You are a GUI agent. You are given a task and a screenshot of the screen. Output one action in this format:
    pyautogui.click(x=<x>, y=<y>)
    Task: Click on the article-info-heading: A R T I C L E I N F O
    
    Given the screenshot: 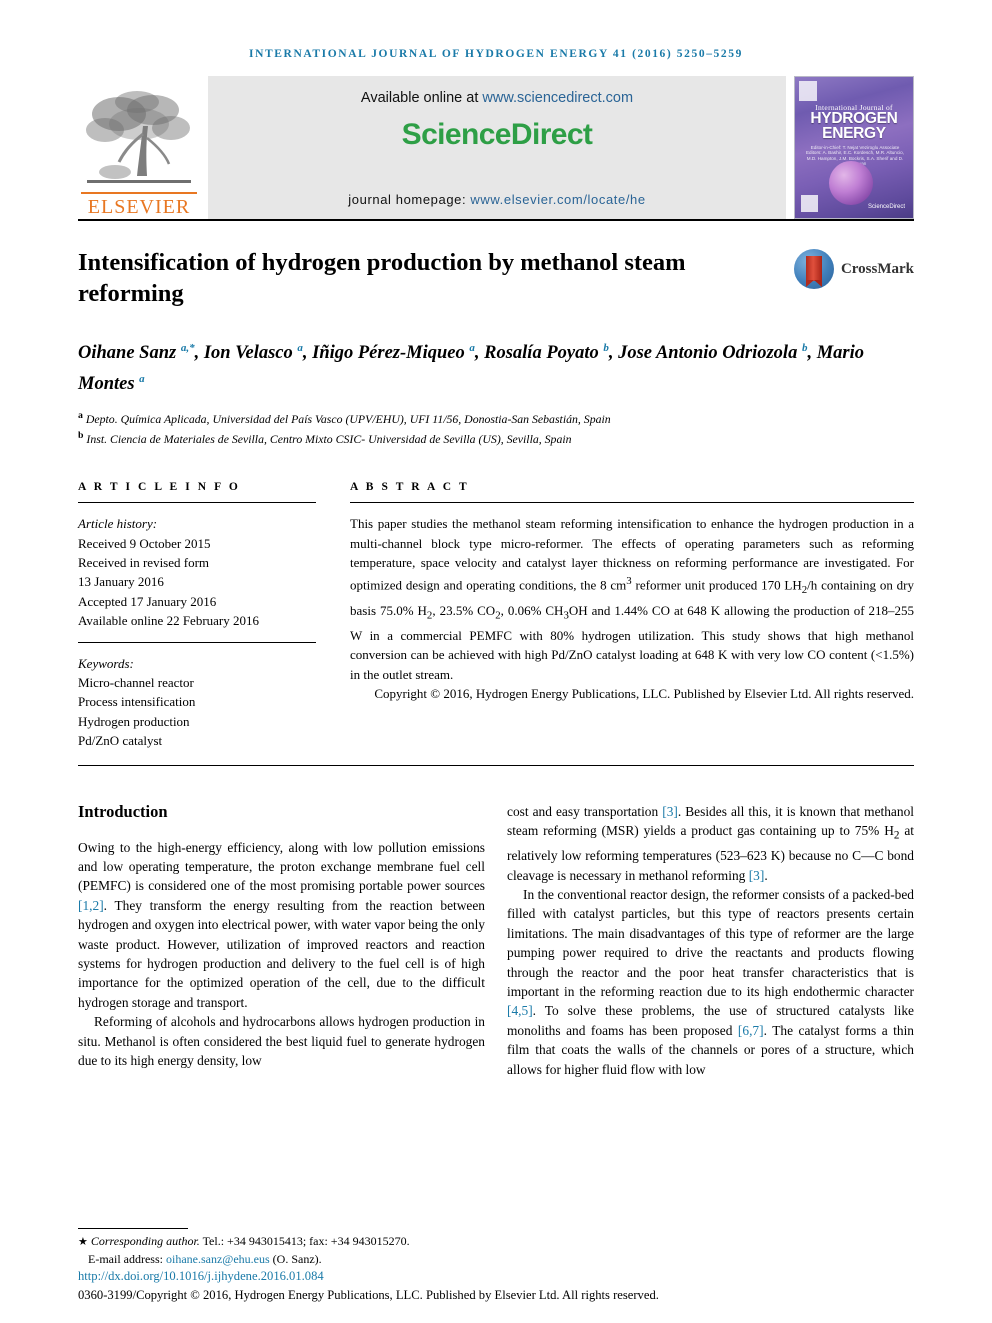 What is the action you would take?
    pyautogui.click(x=159, y=487)
    